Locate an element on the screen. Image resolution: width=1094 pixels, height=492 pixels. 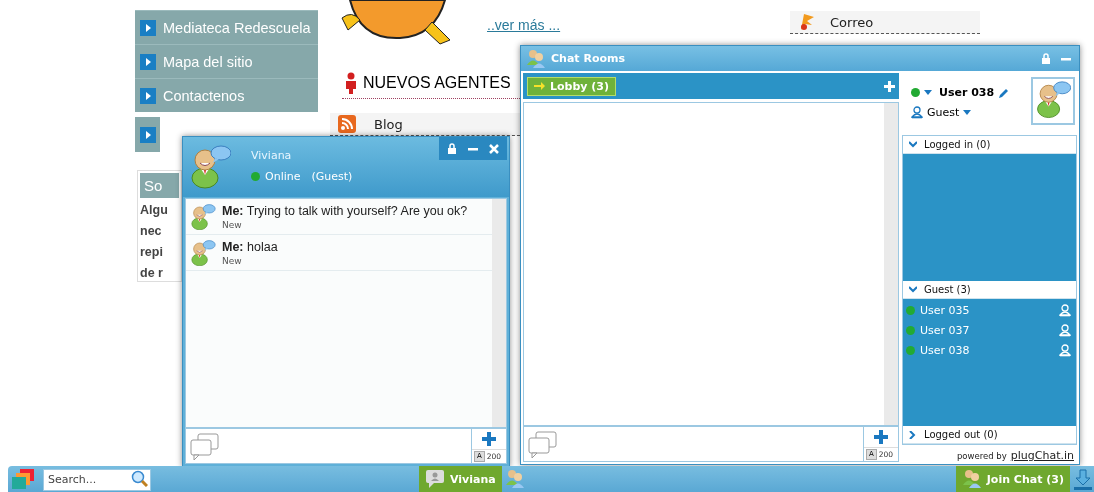
join-chat-button: Join Chat (3) is located at coordinates (1012, 479).